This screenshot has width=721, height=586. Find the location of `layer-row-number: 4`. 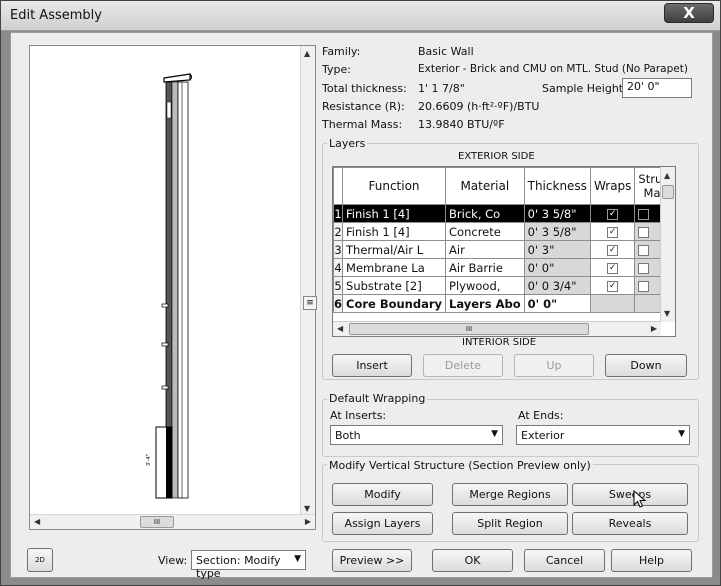

layer-row-number: 4 is located at coordinates (338, 267).